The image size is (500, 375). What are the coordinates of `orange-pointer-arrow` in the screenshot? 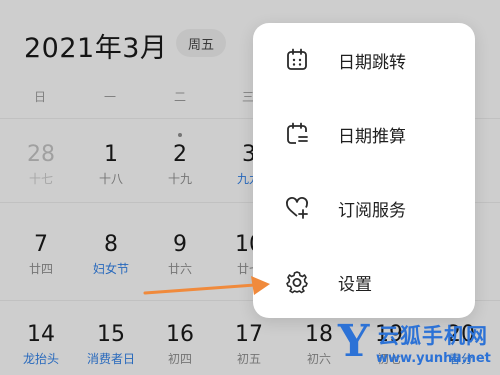 It's located at (206, 285).